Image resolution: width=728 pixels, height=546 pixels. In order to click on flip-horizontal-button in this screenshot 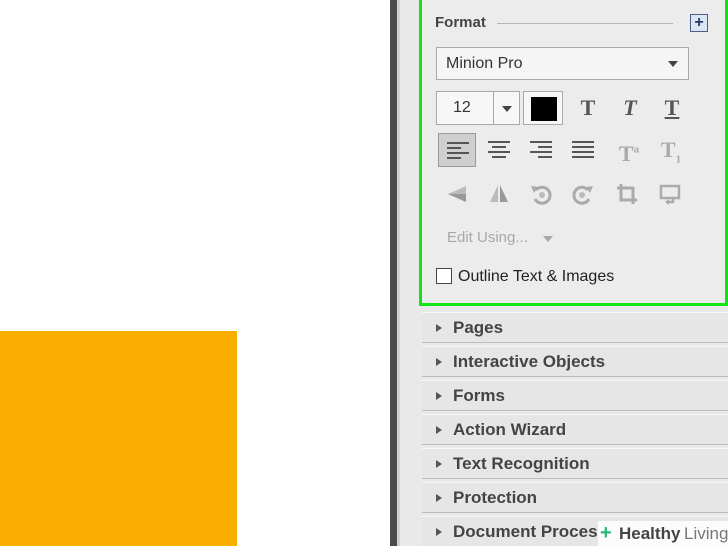, I will do `click(457, 194)`.